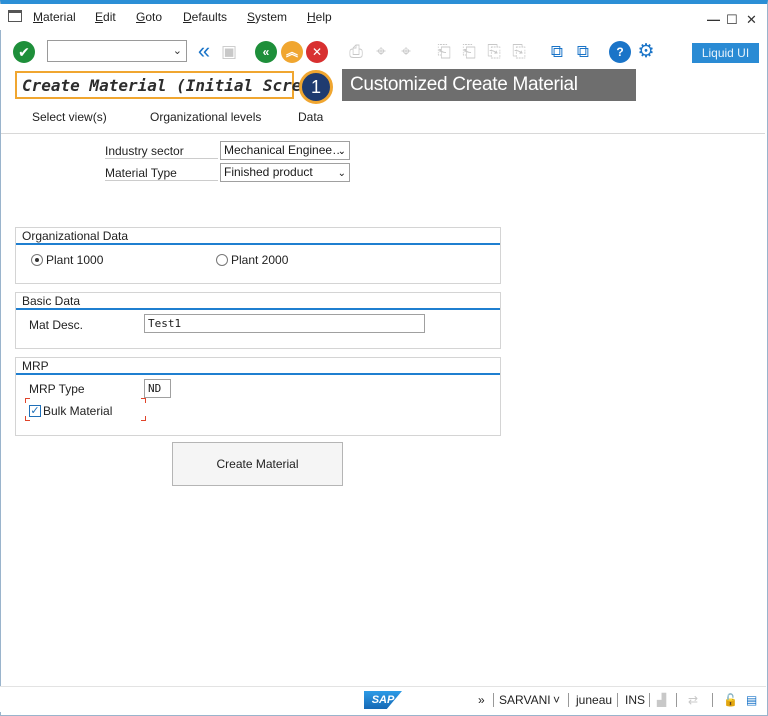  I want to click on group-header: Basic Data, so click(51, 301).